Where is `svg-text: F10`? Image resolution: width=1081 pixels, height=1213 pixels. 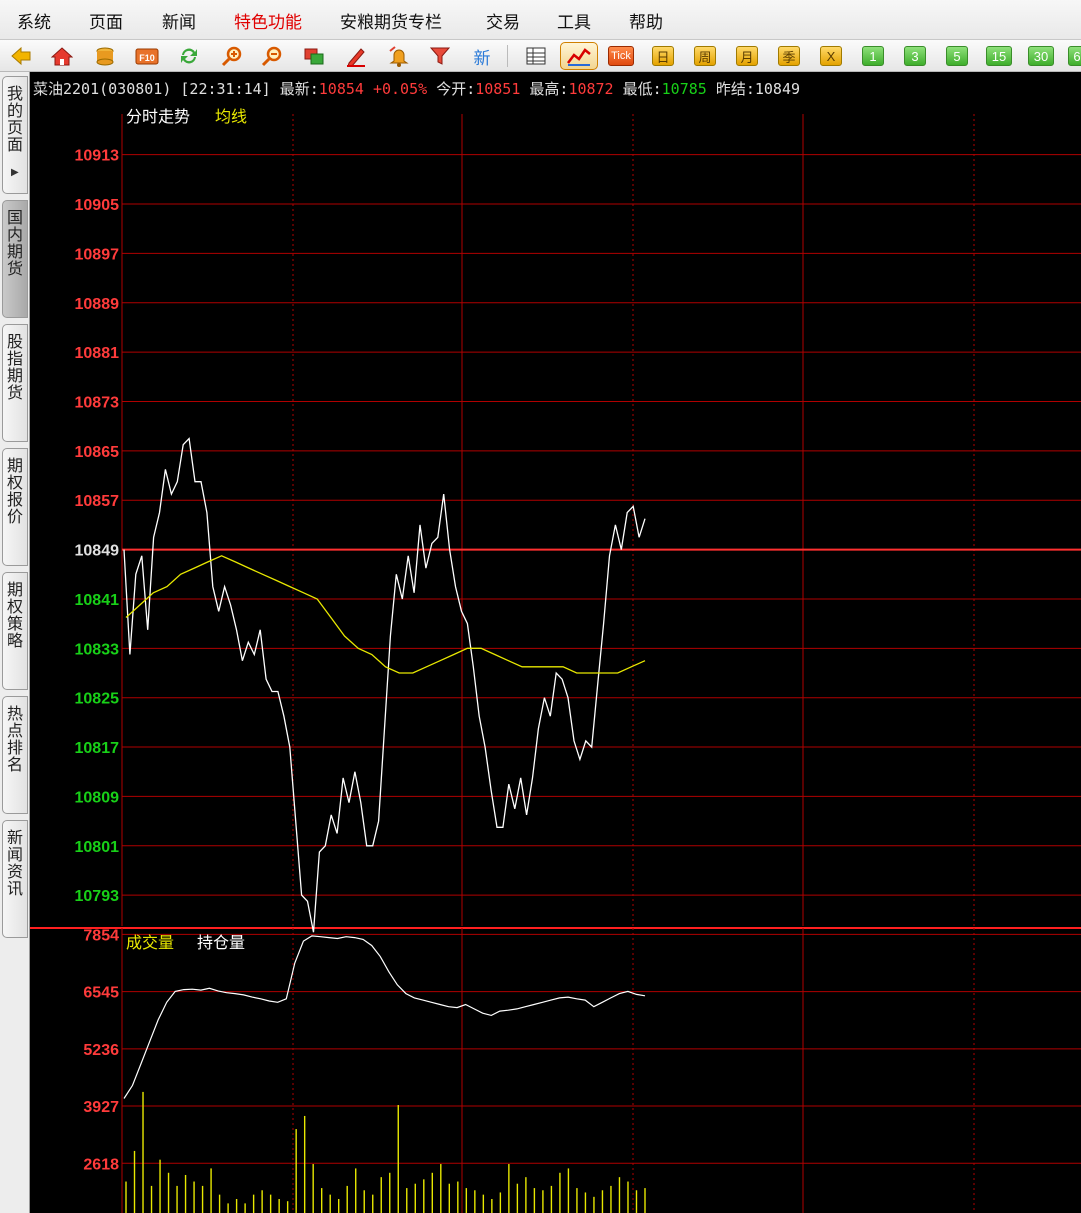 svg-text: F10 is located at coordinates (147, 58).